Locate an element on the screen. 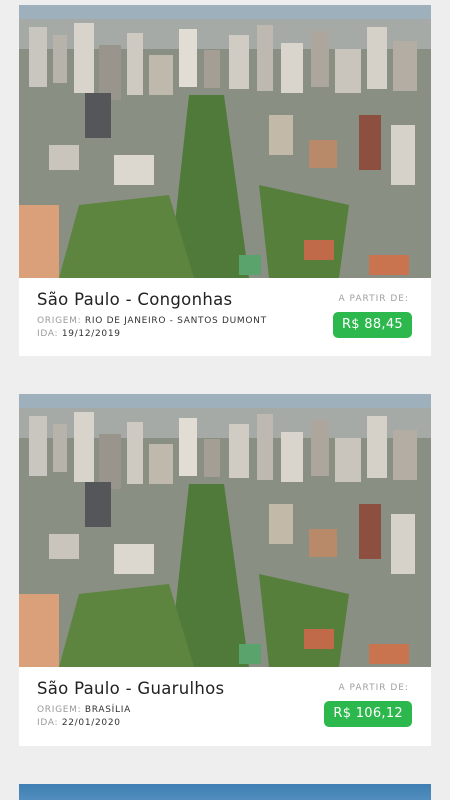  price-button: R$ 88,45 is located at coordinates (372, 325).